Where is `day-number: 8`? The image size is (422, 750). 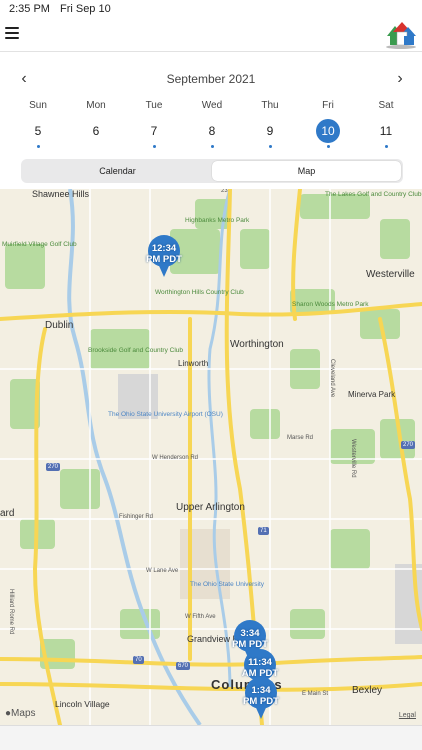
day-number: 8 is located at coordinates (212, 131).